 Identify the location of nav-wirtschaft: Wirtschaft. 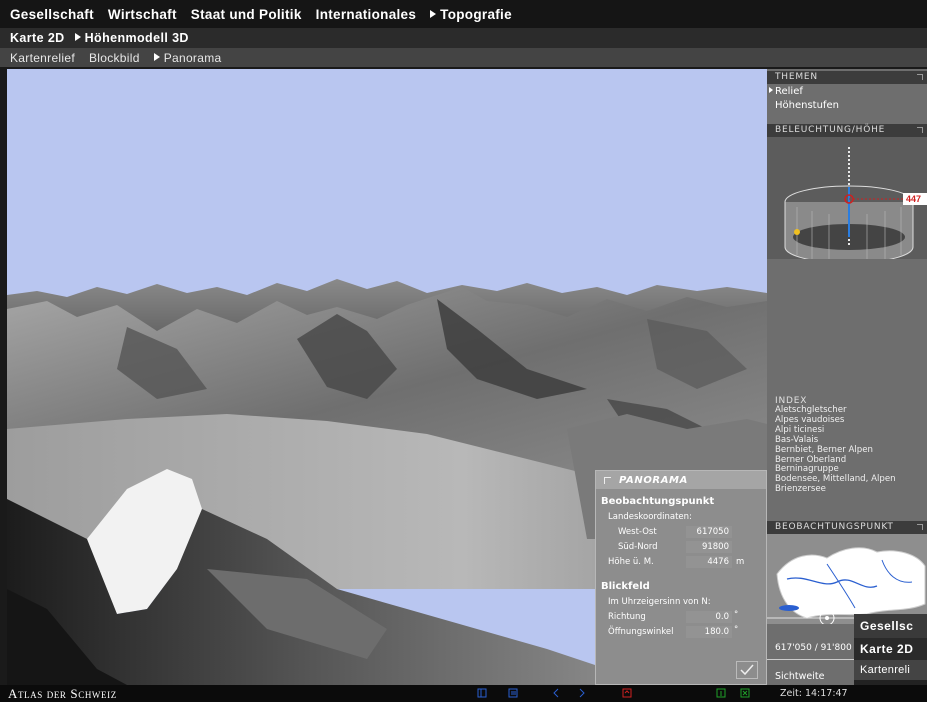
(142, 14).